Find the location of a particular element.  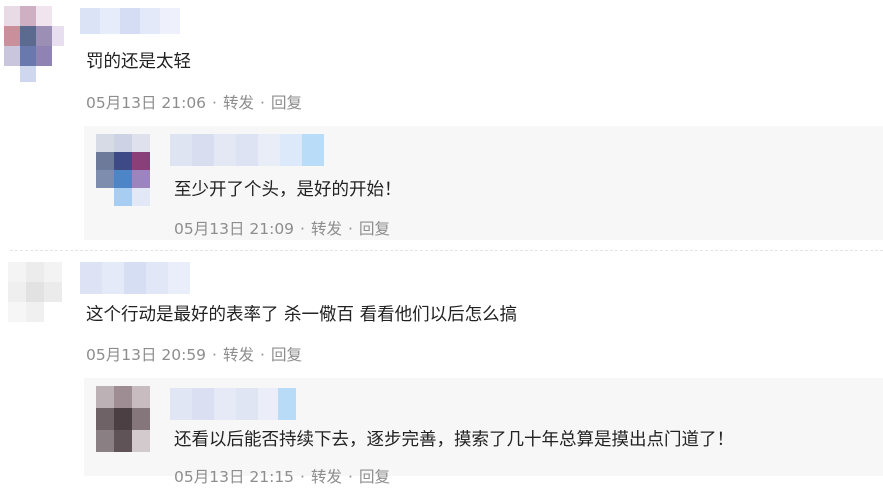

comment-meta: 05月13日 21:06 · 转发 · 回复 is located at coordinates (194, 103).